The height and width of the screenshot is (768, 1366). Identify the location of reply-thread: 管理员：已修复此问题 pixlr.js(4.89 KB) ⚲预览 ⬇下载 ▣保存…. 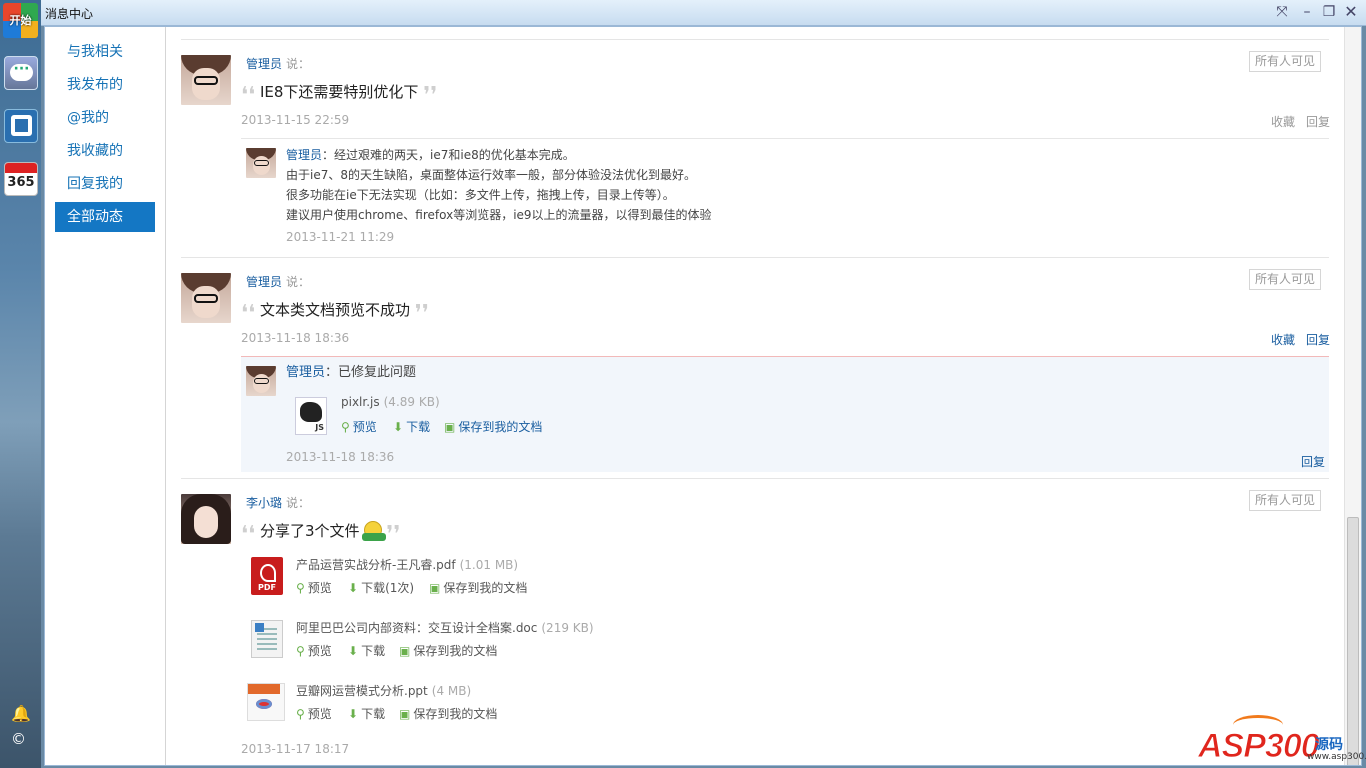
(785, 414).